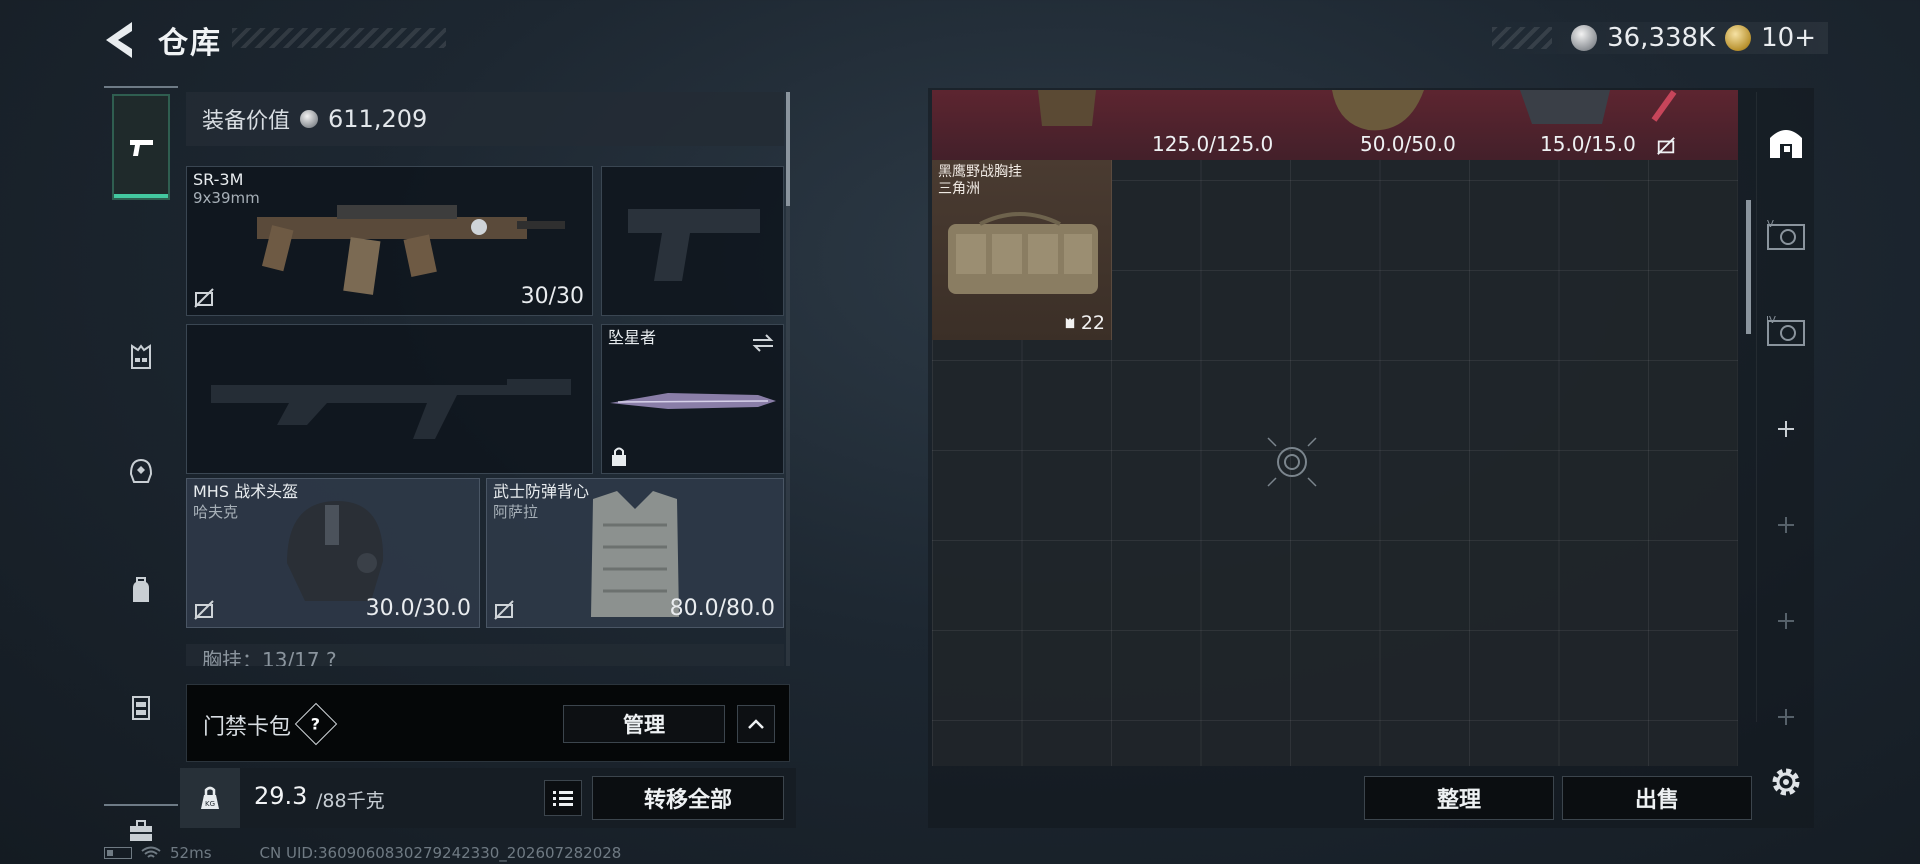 The height and width of the screenshot is (864, 1920). I want to click on weight-bar: KG 29.3 /88千克 转移全部, so click(488, 798).